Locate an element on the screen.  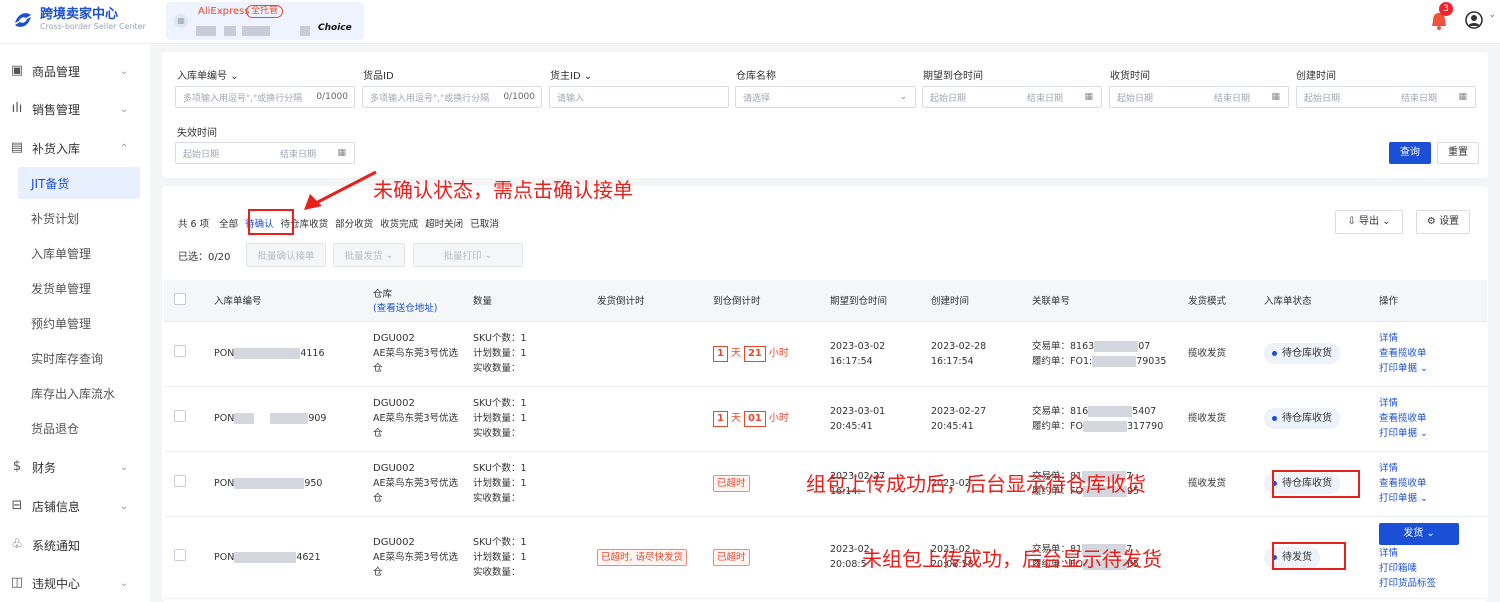
goods-id-input: 多项输入用逗号","或换行分隔 0/1000 is located at coordinates (452, 97).